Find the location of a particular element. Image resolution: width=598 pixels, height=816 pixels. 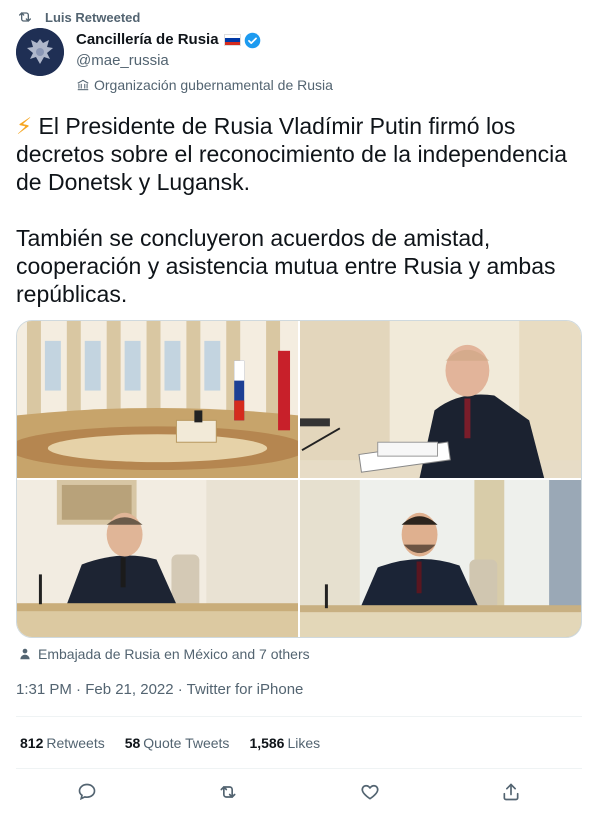

person-icon is located at coordinates (25, 654).